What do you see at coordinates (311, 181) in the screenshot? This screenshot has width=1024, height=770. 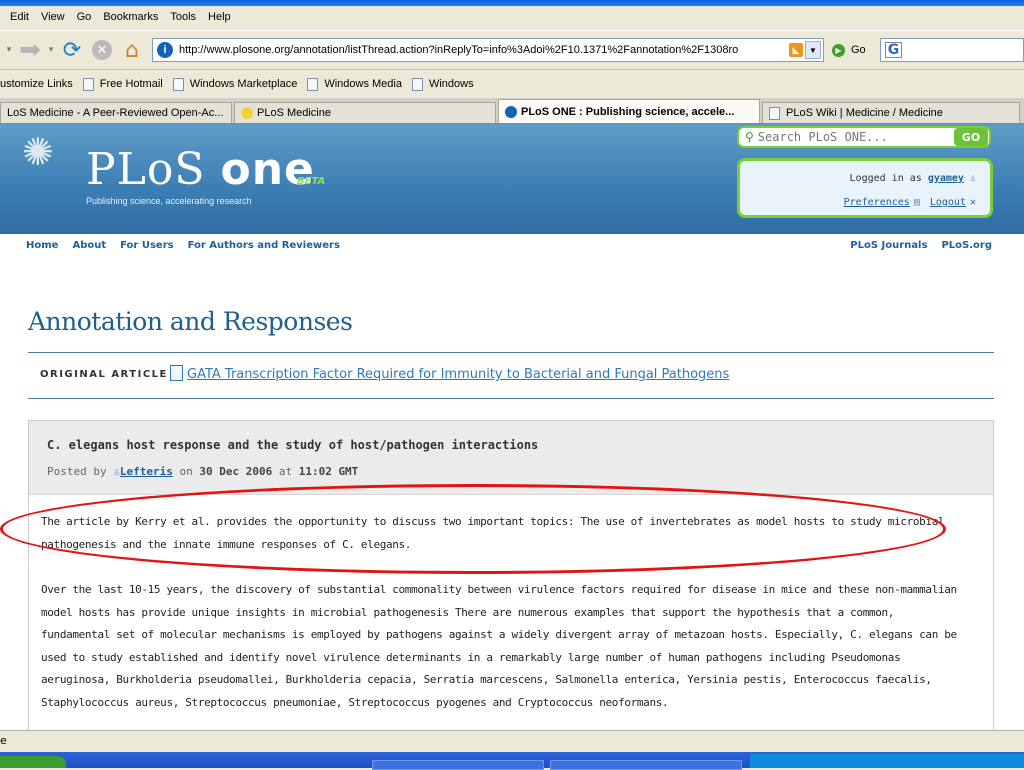 I see `beta-badge: BETA` at bounding box center [311, 181].